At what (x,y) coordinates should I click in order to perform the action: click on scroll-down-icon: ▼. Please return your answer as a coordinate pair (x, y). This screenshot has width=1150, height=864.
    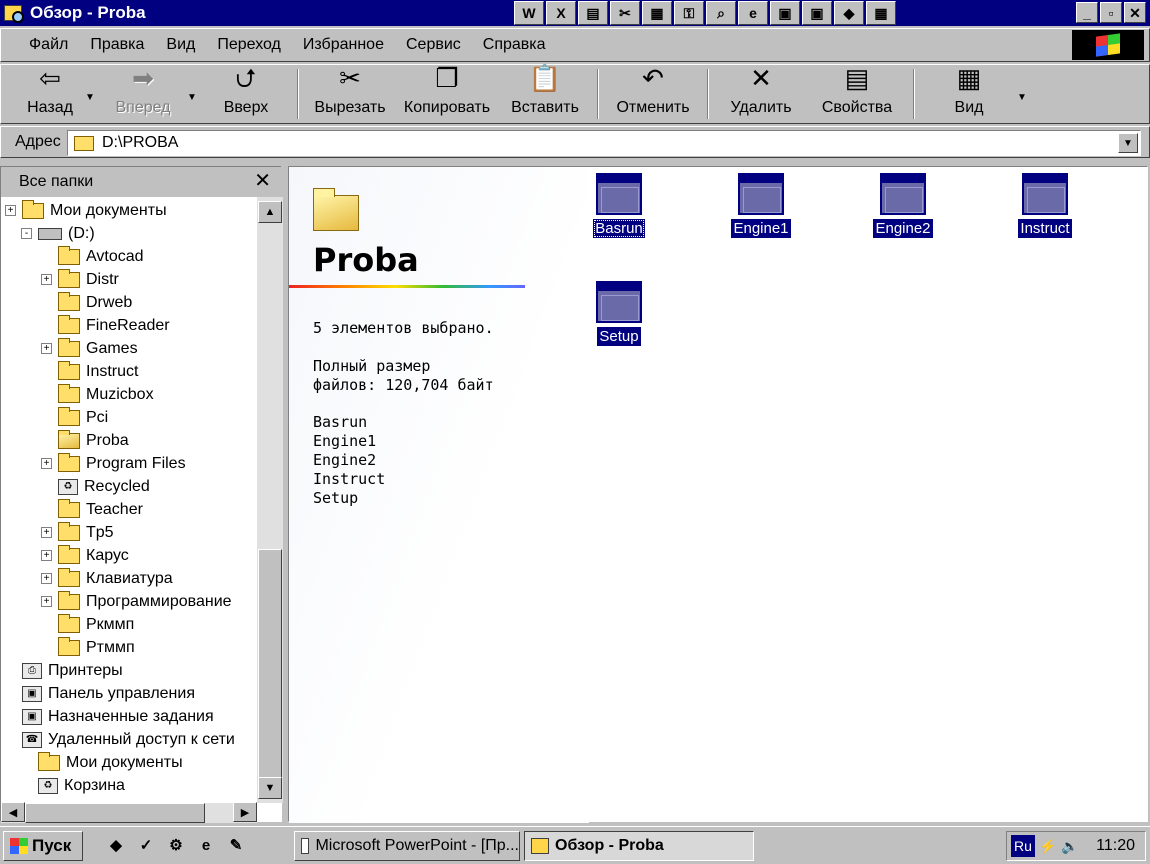
    Looking at the image, I should click on (270, 788).